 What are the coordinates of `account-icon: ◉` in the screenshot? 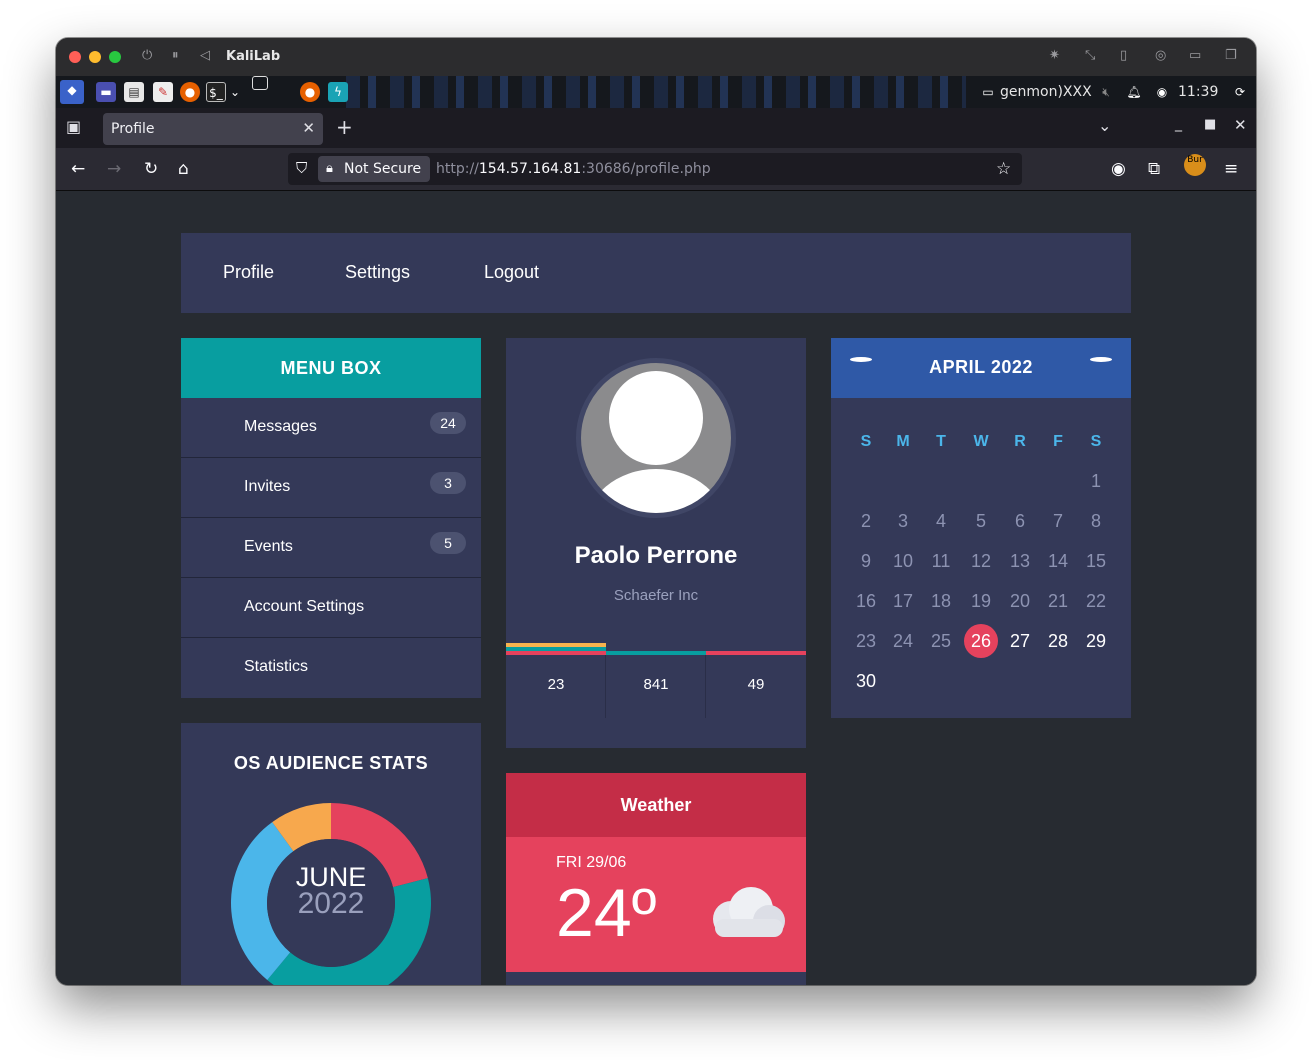 It's located at (1118, 169).